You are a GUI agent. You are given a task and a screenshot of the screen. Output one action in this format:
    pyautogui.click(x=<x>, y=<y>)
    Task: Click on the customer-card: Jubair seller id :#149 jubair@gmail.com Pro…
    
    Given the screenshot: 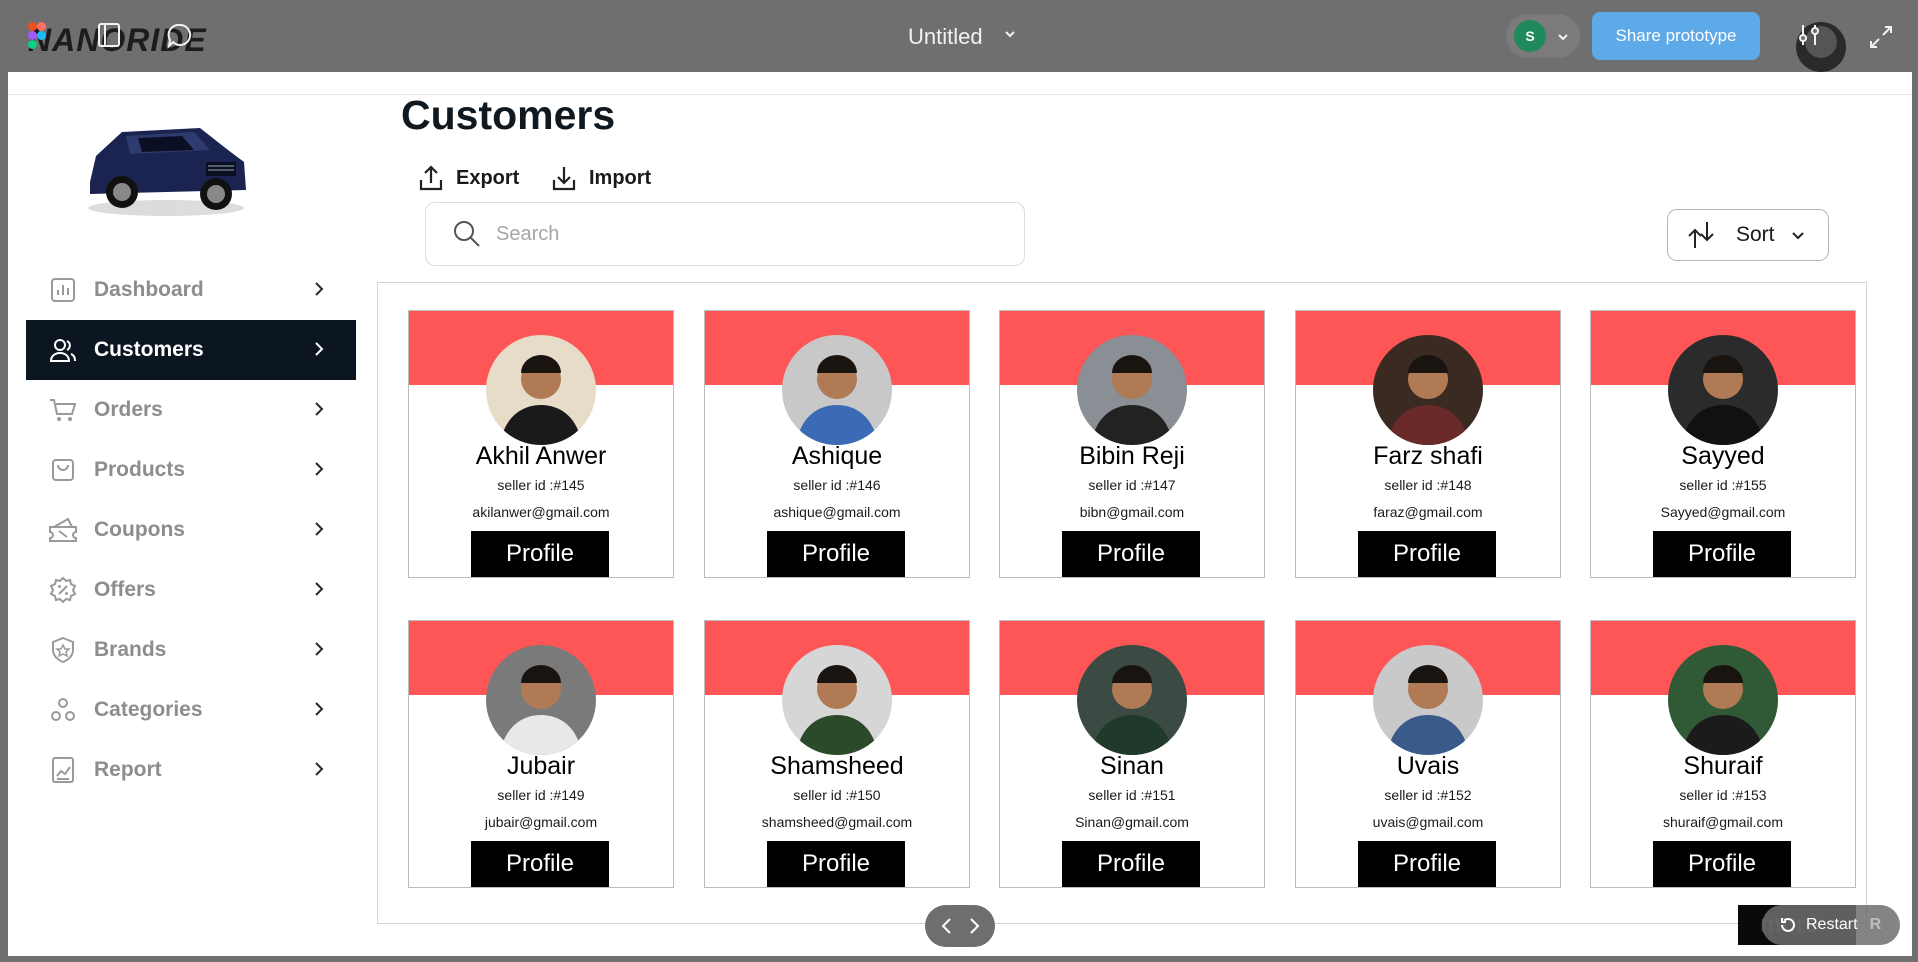 What is the action you would take?
    pyautogui.click(x=541, y=754)
    